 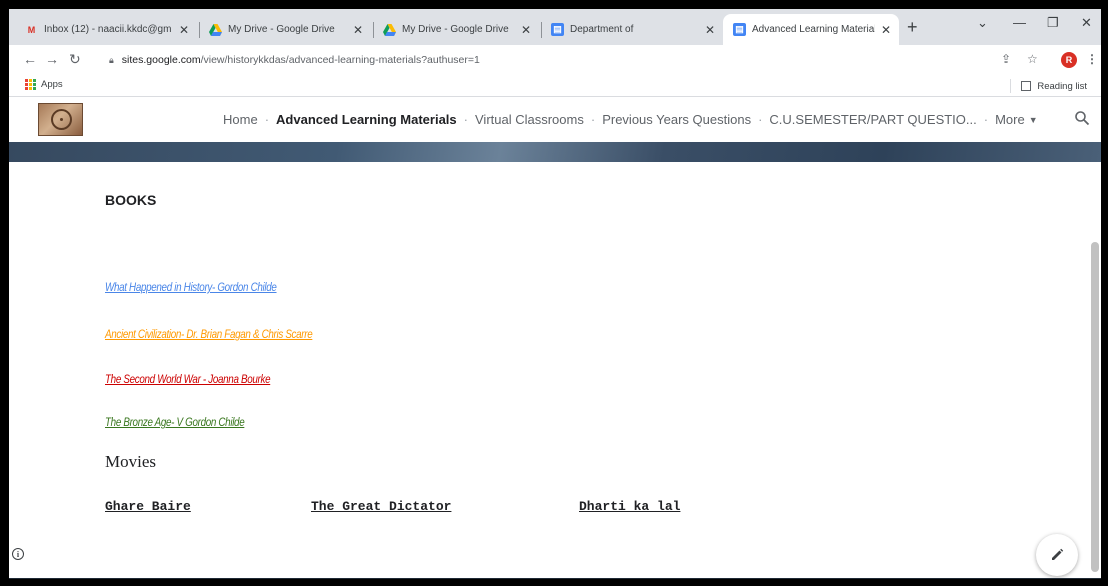 What do you see at coordinates (1092, 59) in the screenshot?
I see `menu-kebab-icon: ⋮` at bounding box center [1092, 59].